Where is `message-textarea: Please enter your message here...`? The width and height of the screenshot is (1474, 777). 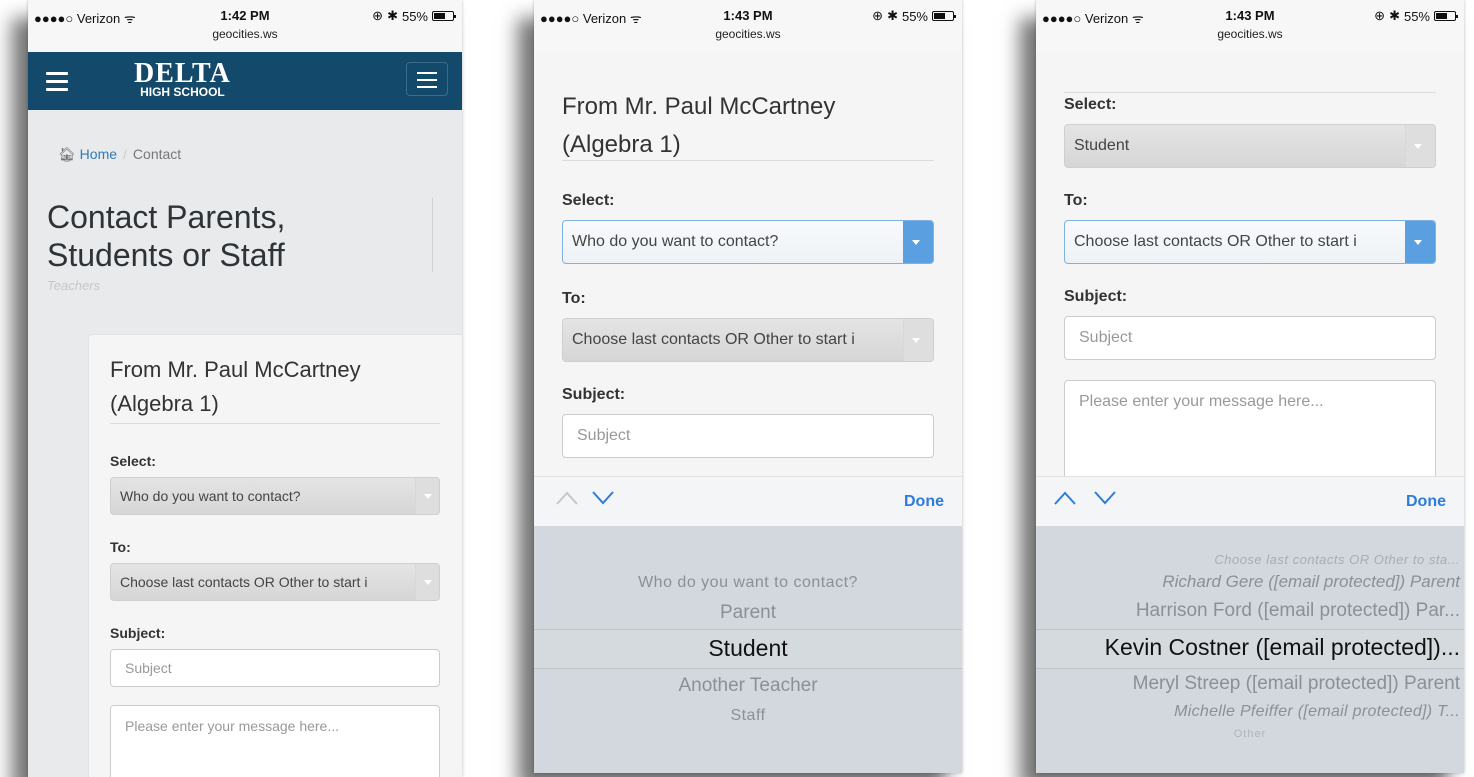 message-textarea: Please enter your message here... is located at coordinates (275, 741).